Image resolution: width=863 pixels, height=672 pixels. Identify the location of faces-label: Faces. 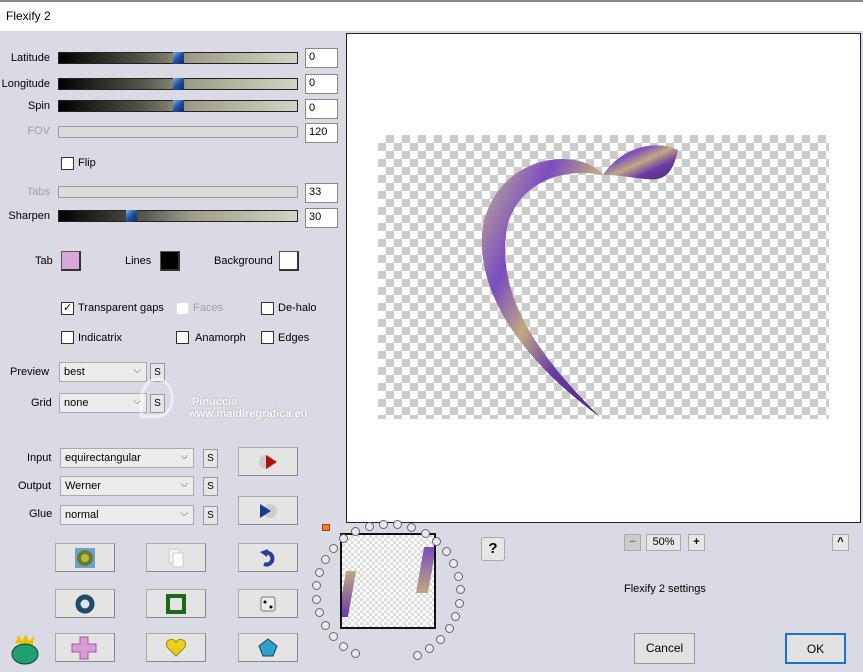
(208, 308).